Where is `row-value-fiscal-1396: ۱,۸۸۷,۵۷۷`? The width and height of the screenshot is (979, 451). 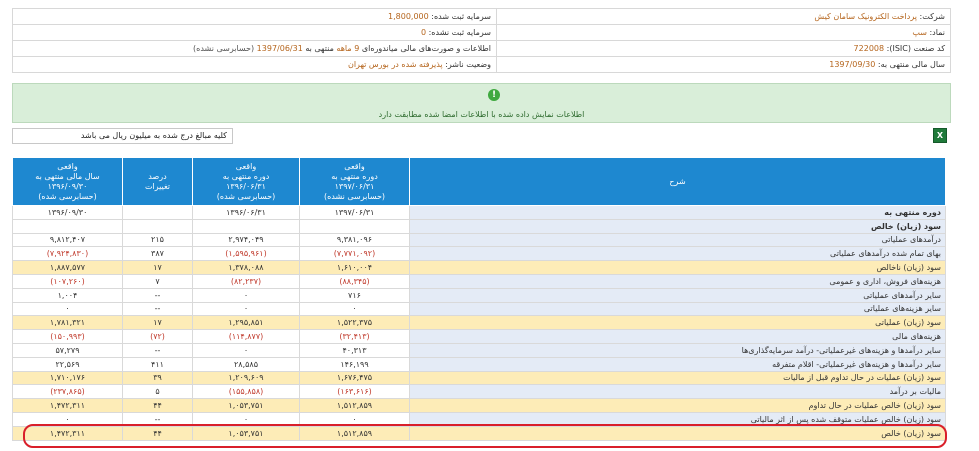 row-value-fiscal-1396: ۱,۸۸۷,۵۷۷ is located at coordinates (67, 267).